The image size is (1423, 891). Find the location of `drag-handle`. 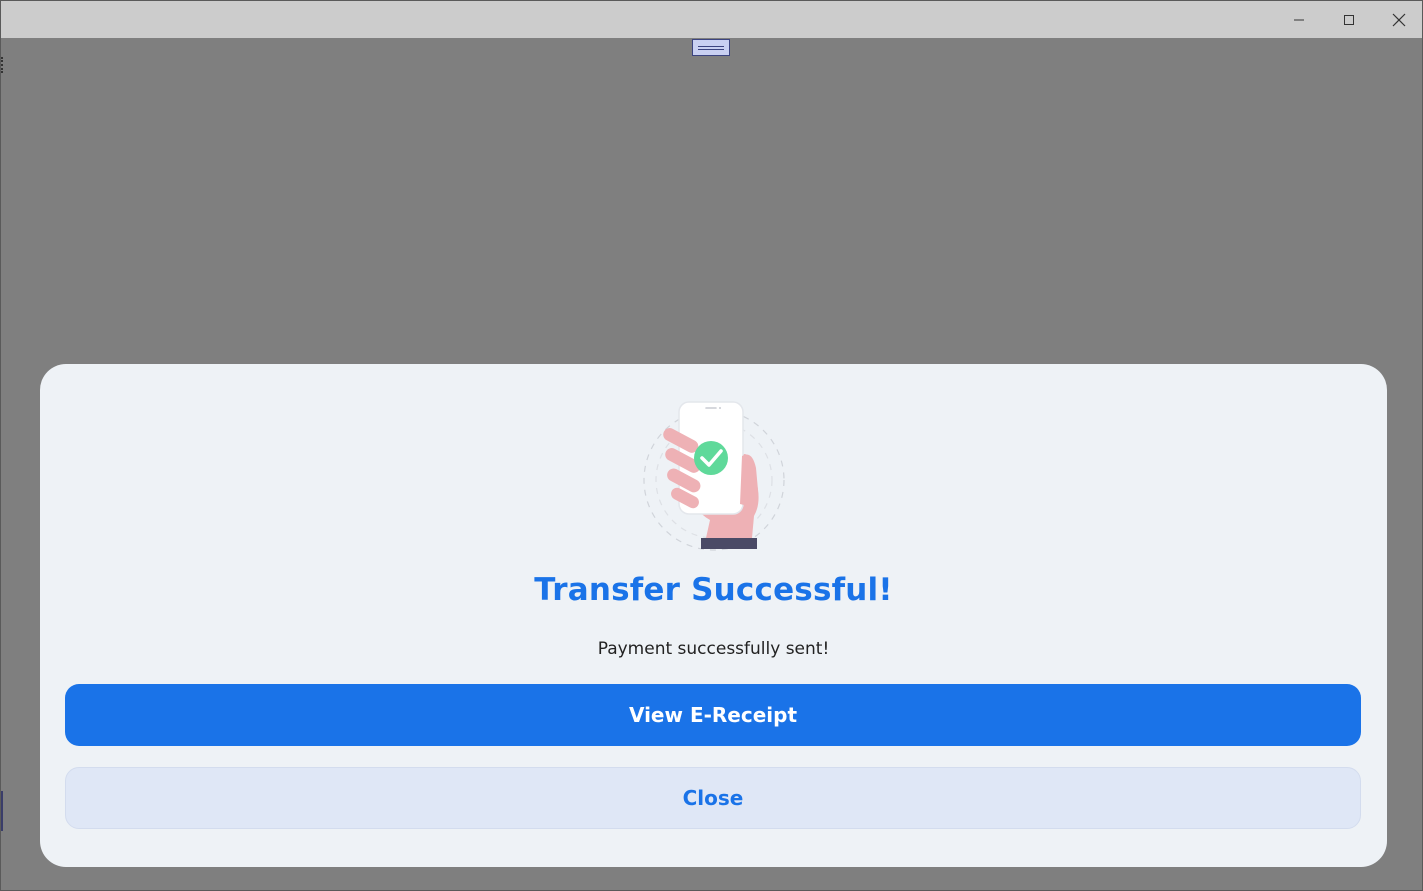

drag-handle is located at coordinates (711, 47).